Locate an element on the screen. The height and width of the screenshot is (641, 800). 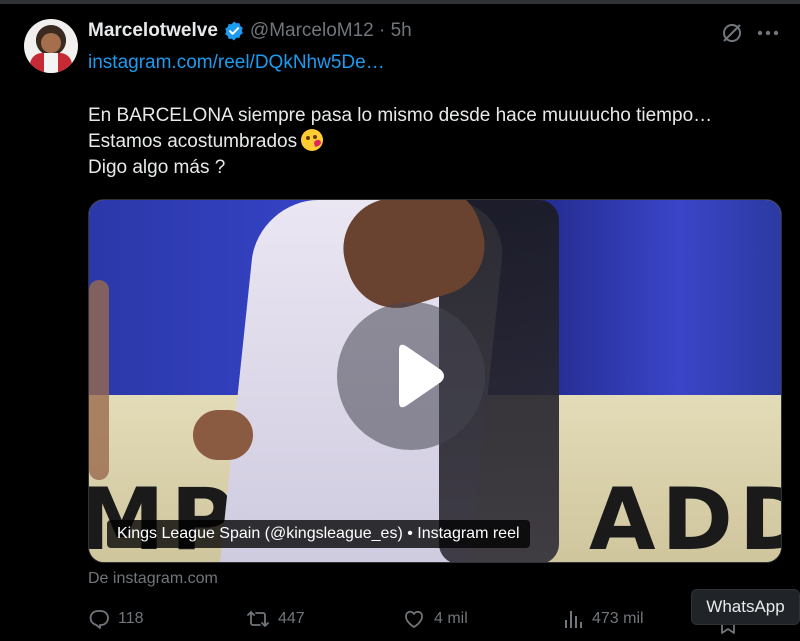
ad-board-right-text: ADD is located at coordinates (685, 516).